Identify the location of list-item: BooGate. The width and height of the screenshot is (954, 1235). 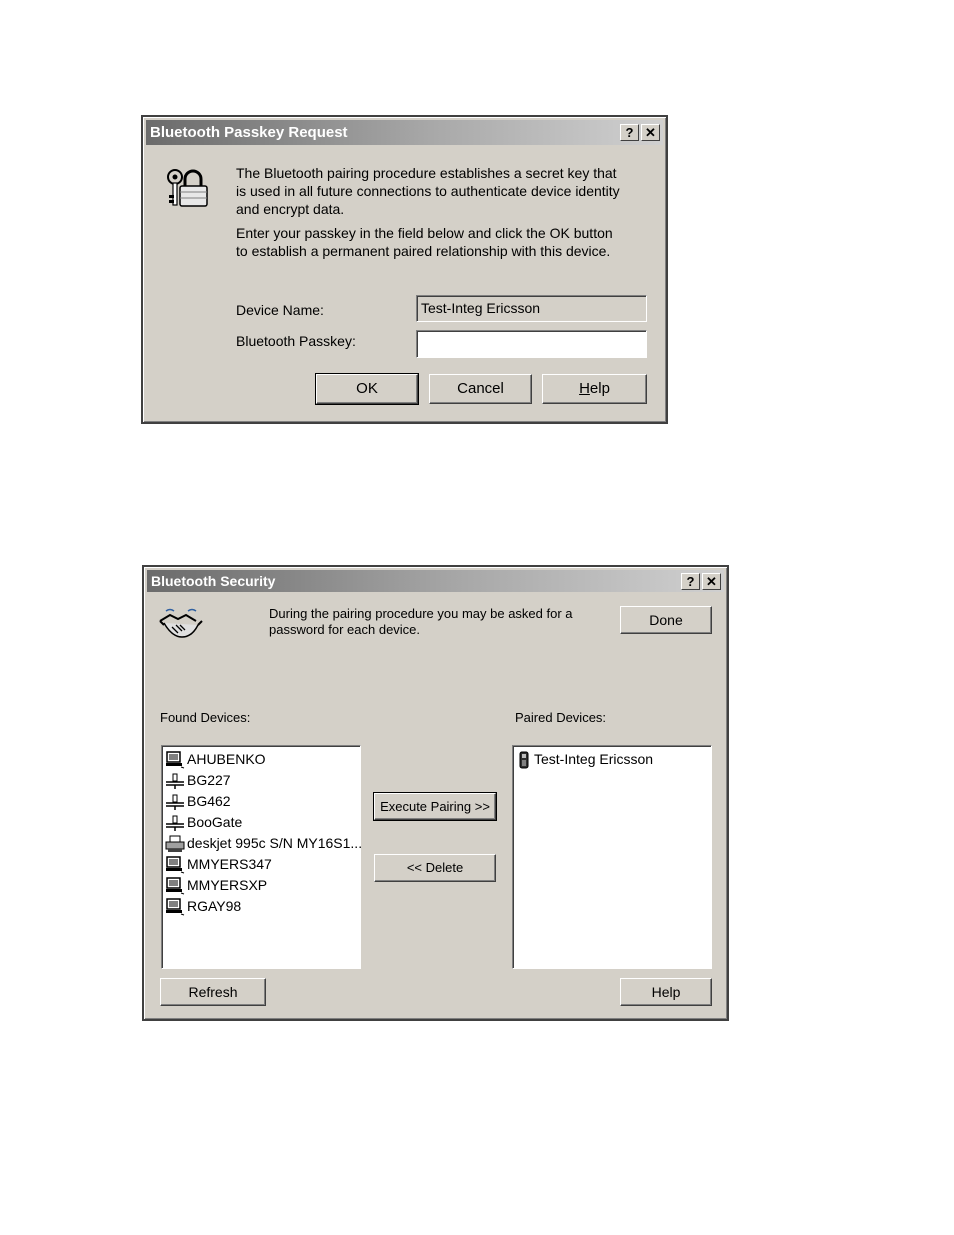
(203, 822).